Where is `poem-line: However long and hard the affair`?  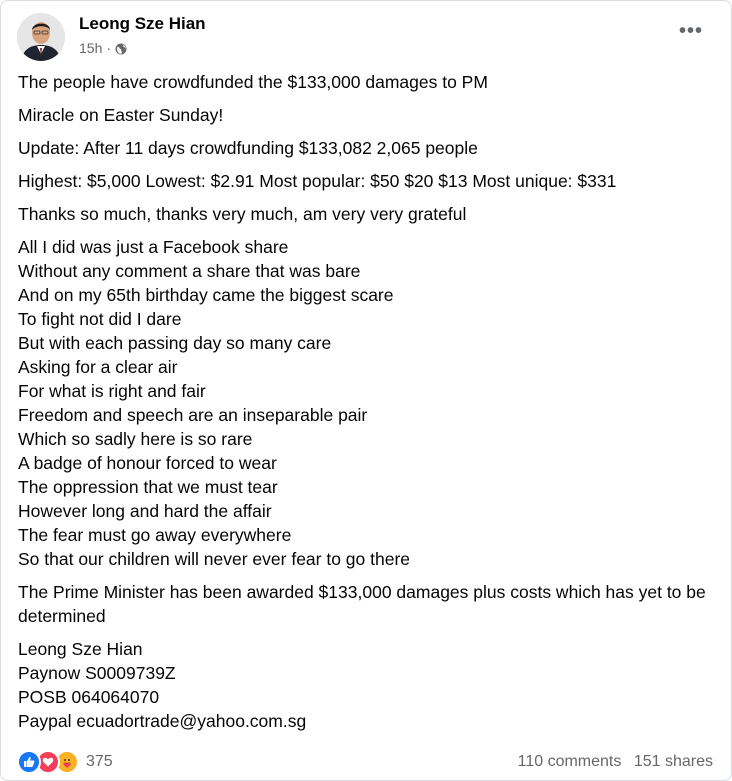
poem-line: However long and hard the affair is located at coordinates (145, 511).